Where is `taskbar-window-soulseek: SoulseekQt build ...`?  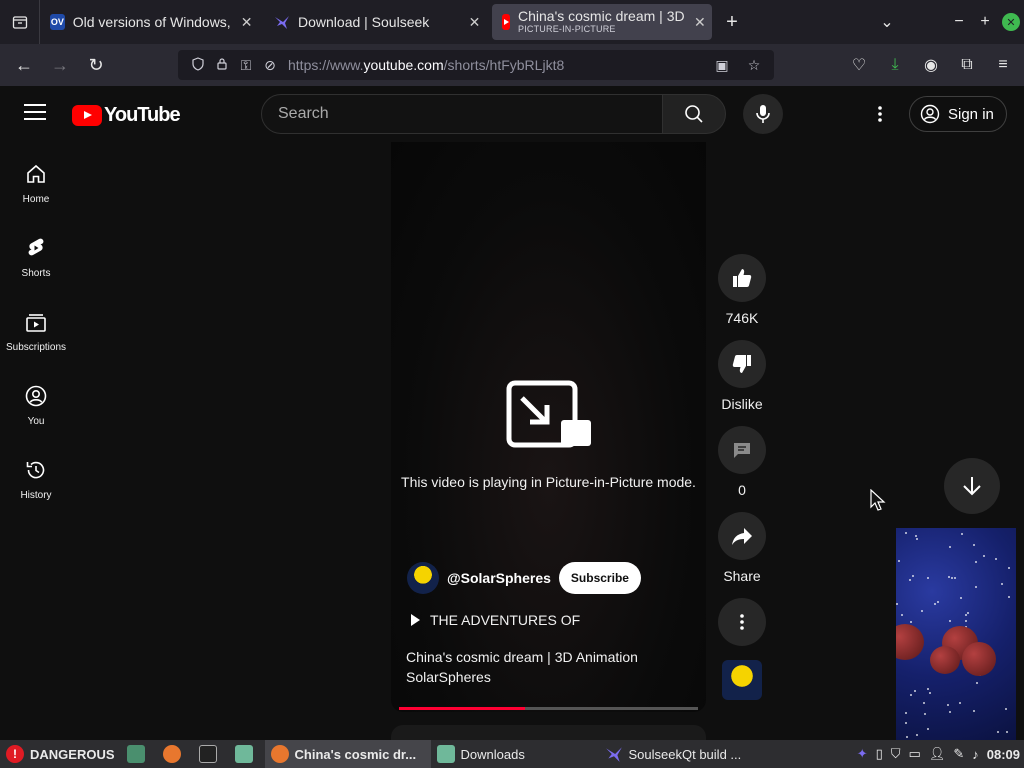 taskbar-window-soulseek: SoulseekQt build ... is located at coordinates (684, 754).